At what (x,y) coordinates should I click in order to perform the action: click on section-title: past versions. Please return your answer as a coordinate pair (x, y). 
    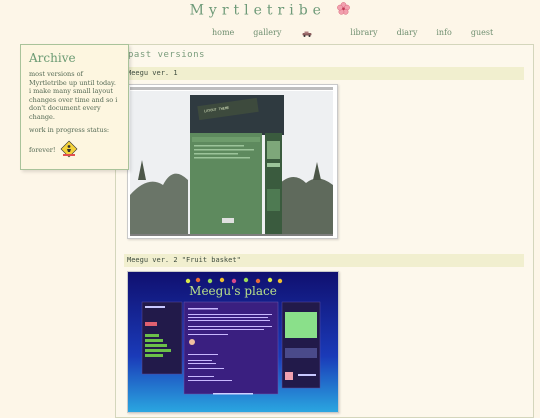
    Looking at the image, I should click on (166, 55).